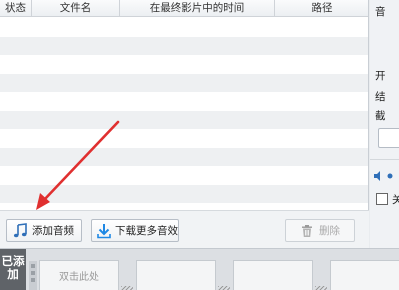 The width and height of the screenshot is (399, 290). Describe the element at coordinates (16, 8) in the screenshot. I see `column-header-status: 状态` at that location.